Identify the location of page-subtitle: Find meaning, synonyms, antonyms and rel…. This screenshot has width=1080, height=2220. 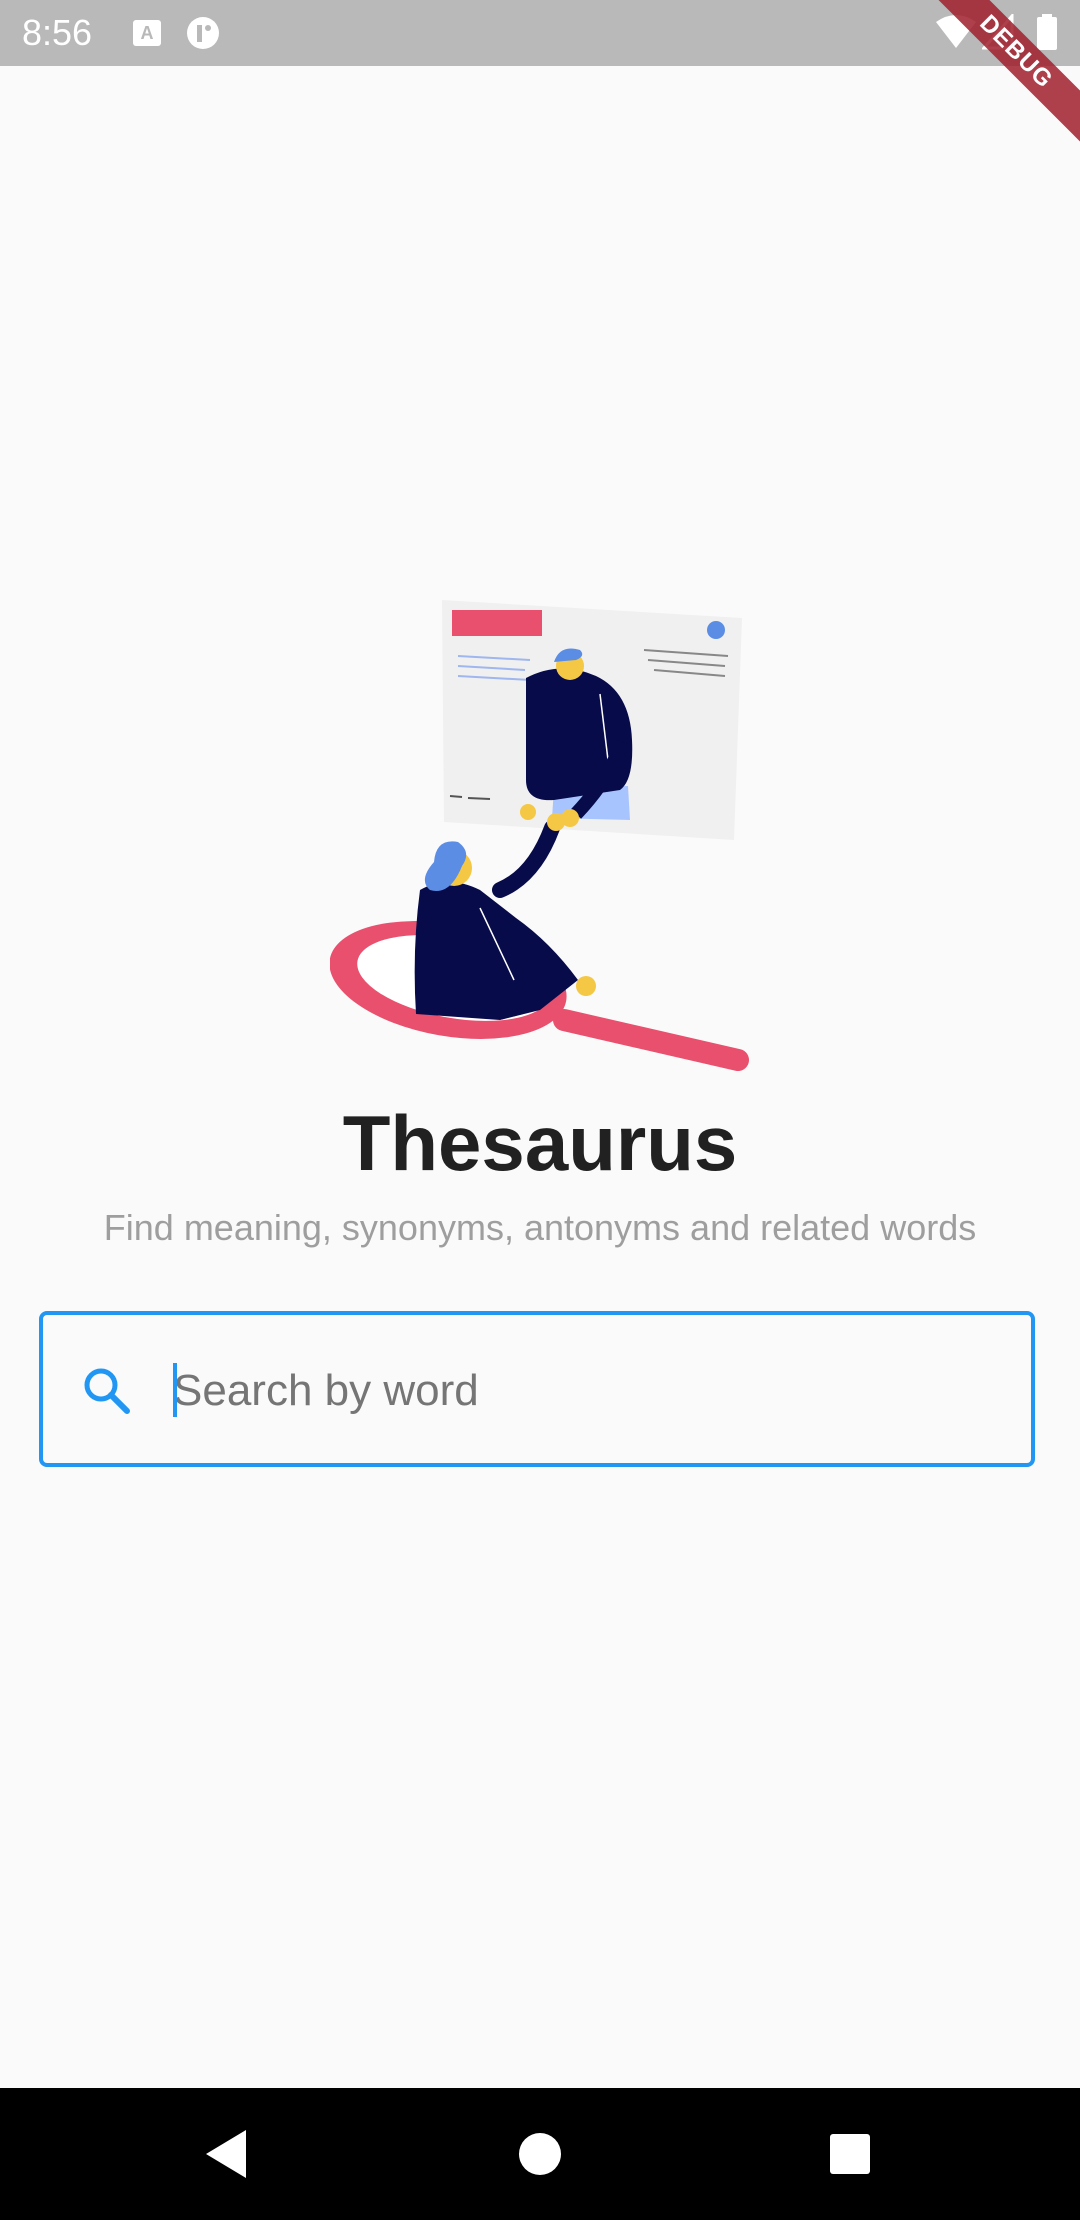
(540, 1227).